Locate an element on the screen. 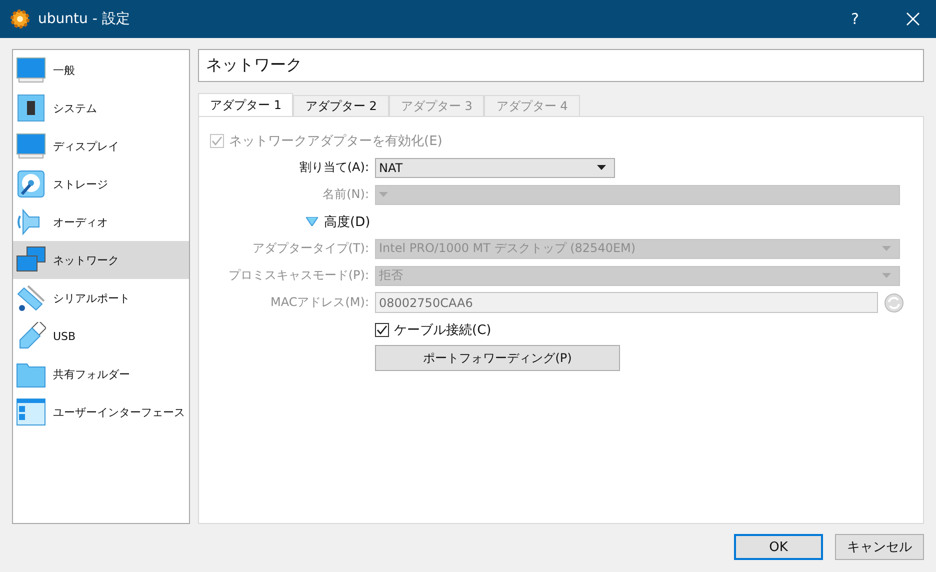 This screenshot has width=936, height=572. sidebar-item: ユーザーインターフェース is located at coordinates (101, 412).